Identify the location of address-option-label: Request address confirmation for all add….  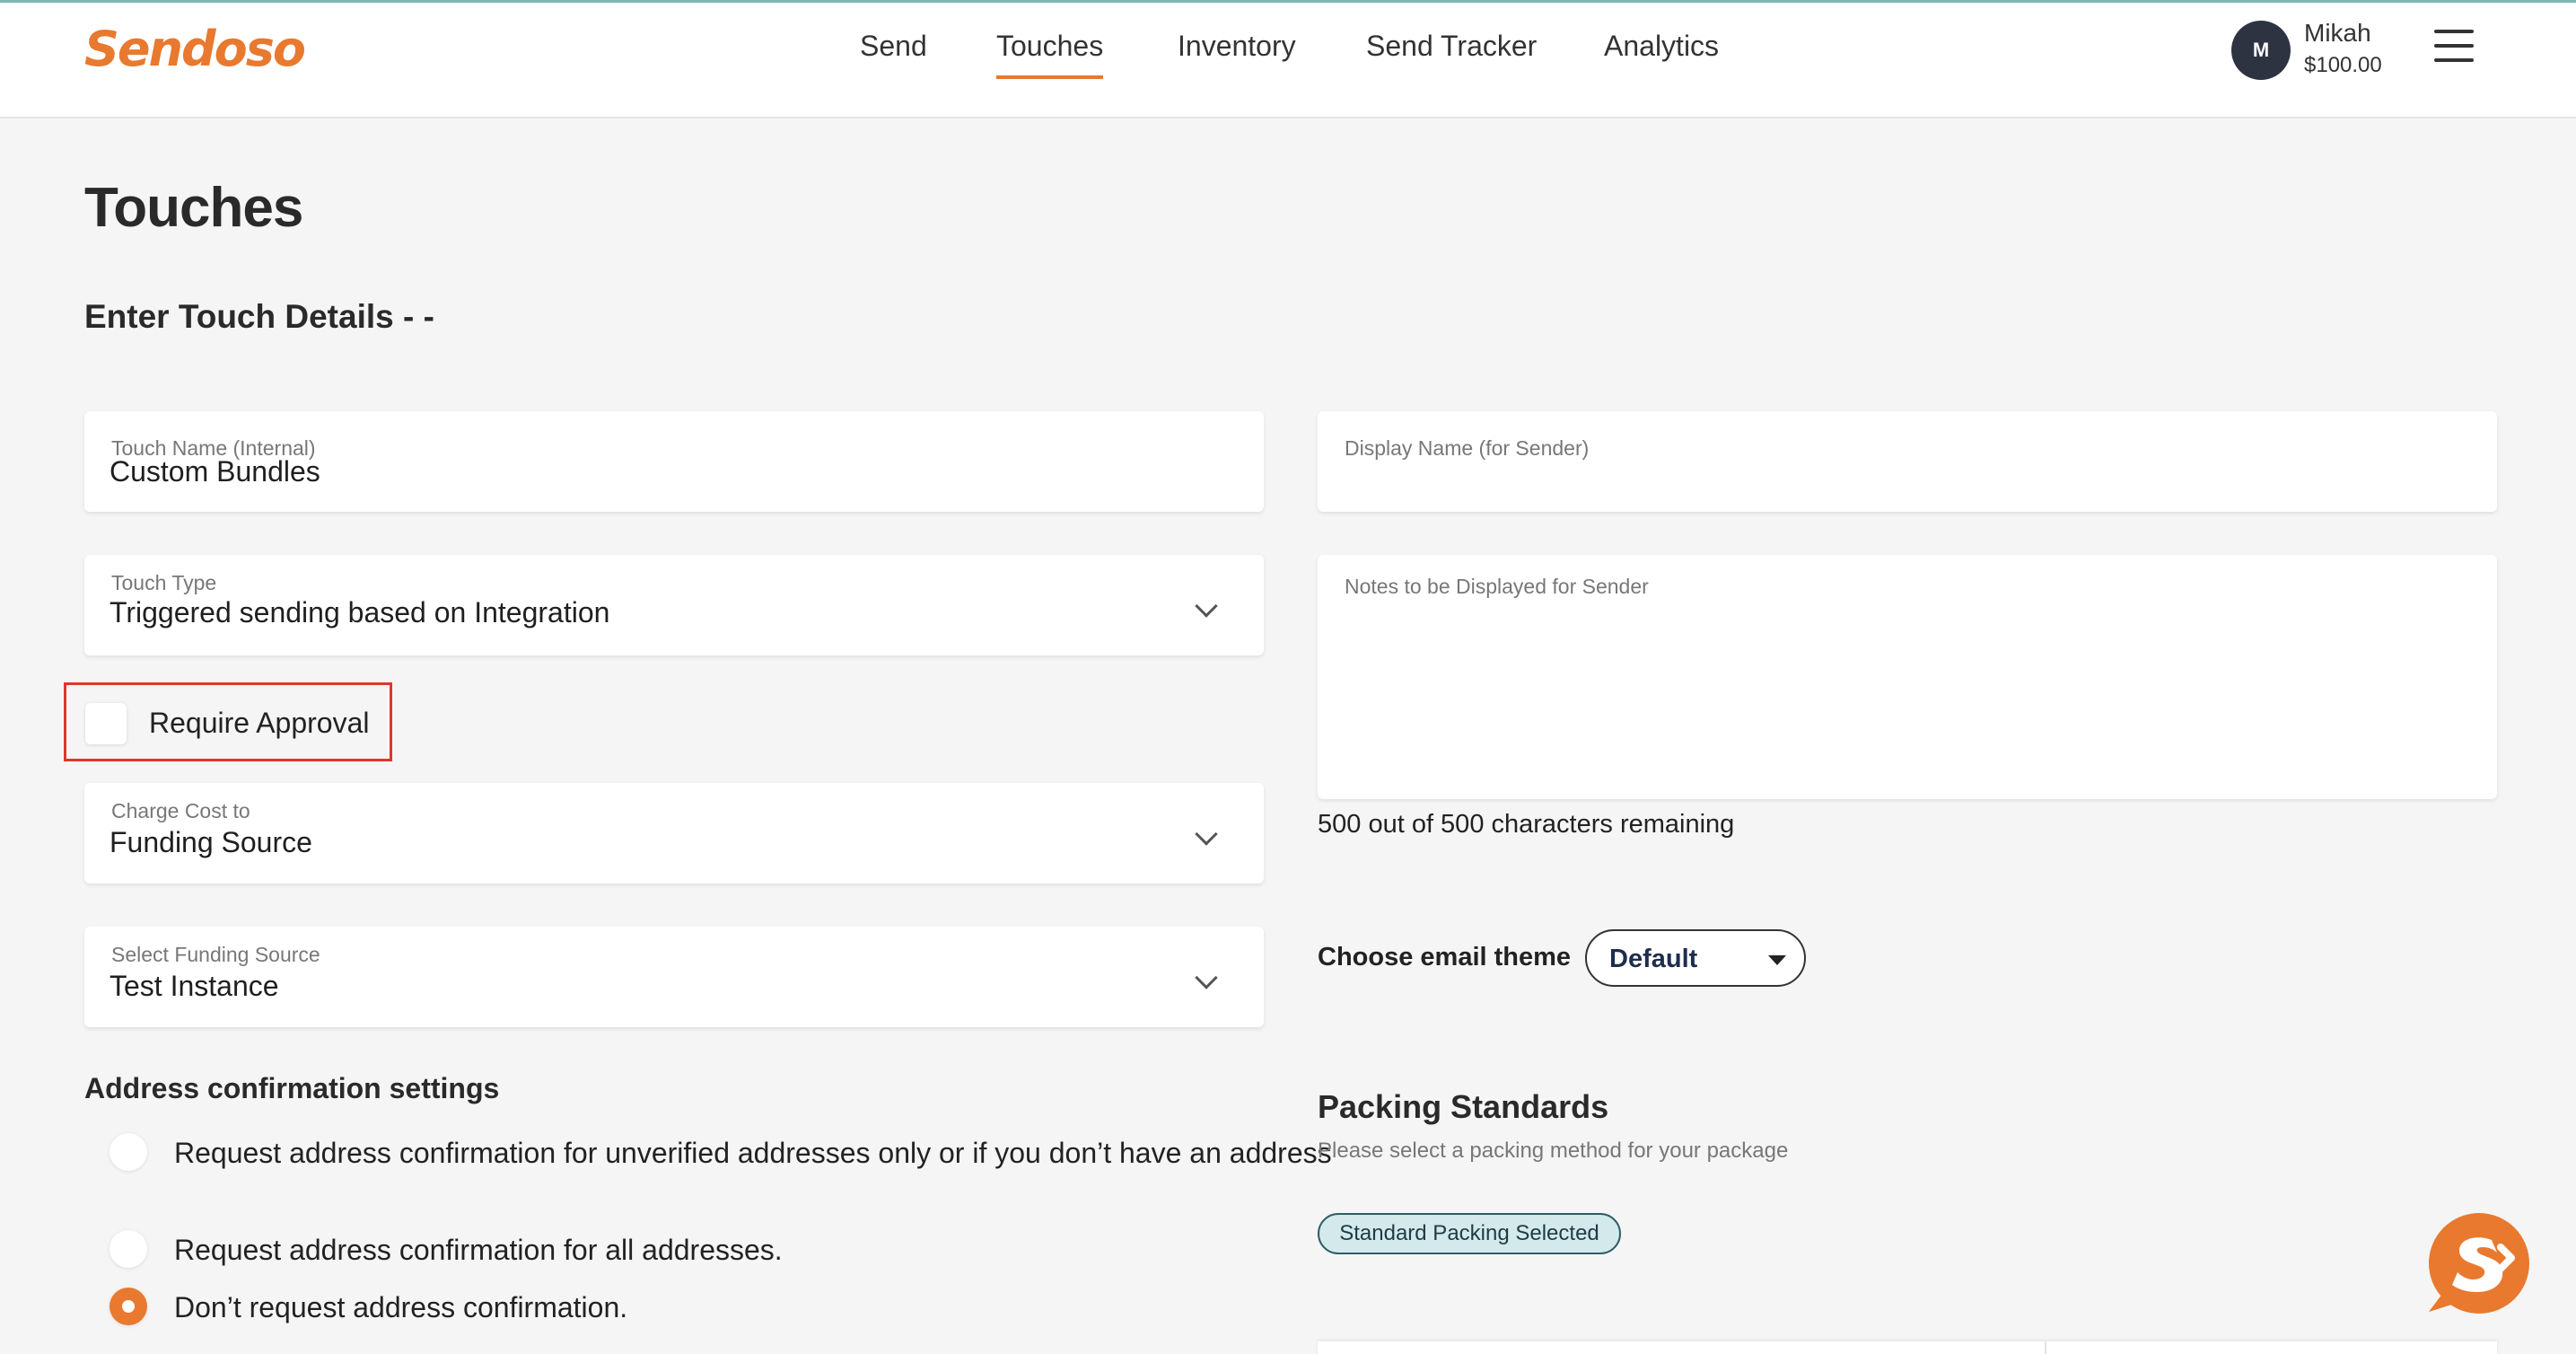
(757, 1250).